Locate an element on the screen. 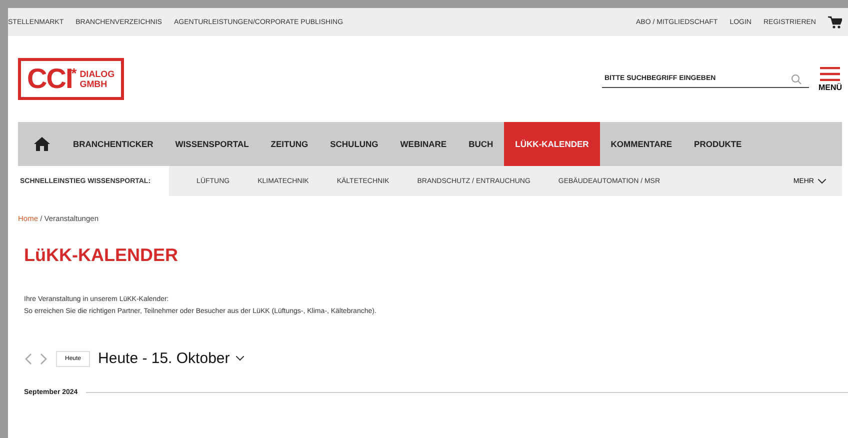 This screenshot has width=848, height=438. cart-icon is located at coordinates (835, 22).